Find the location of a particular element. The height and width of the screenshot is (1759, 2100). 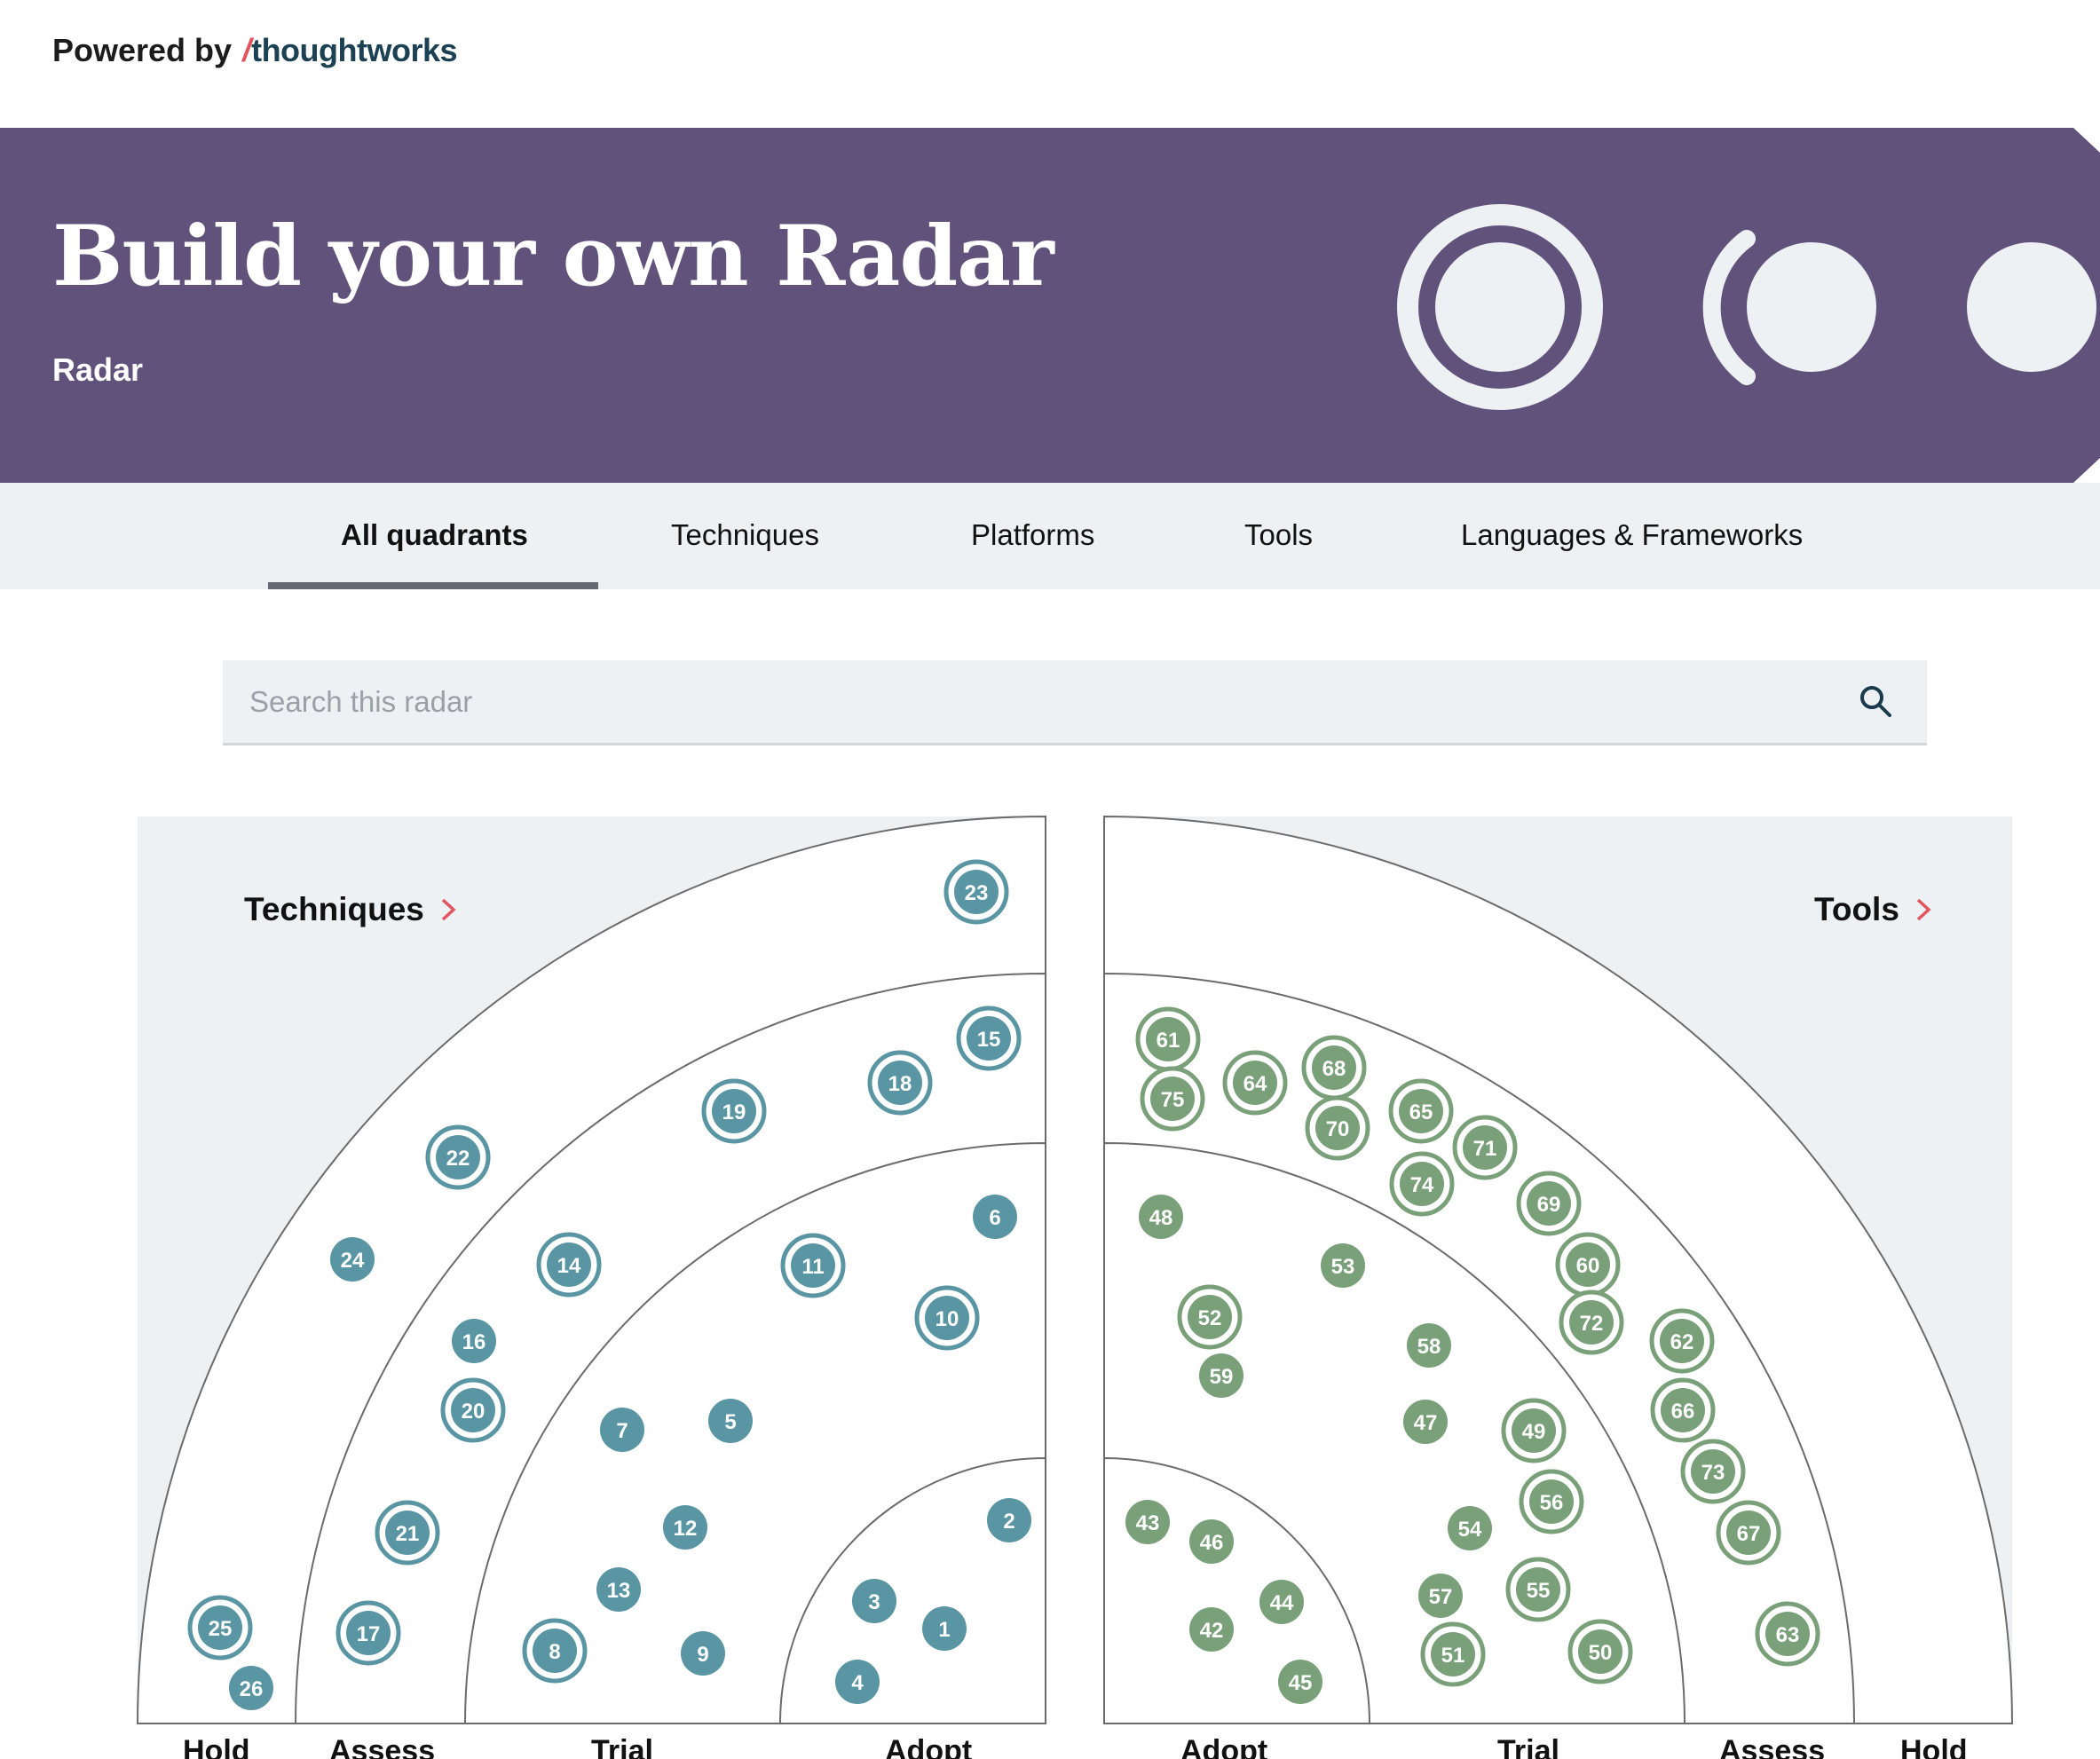

ring-label-hold-left: Hold is located at coordinates (216, 1746).